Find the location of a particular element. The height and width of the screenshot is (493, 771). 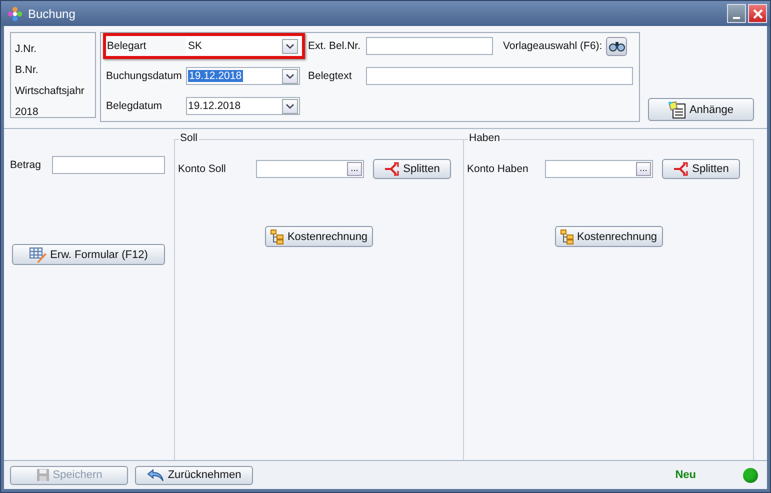

amount-field is located at coordinates (108, 165).